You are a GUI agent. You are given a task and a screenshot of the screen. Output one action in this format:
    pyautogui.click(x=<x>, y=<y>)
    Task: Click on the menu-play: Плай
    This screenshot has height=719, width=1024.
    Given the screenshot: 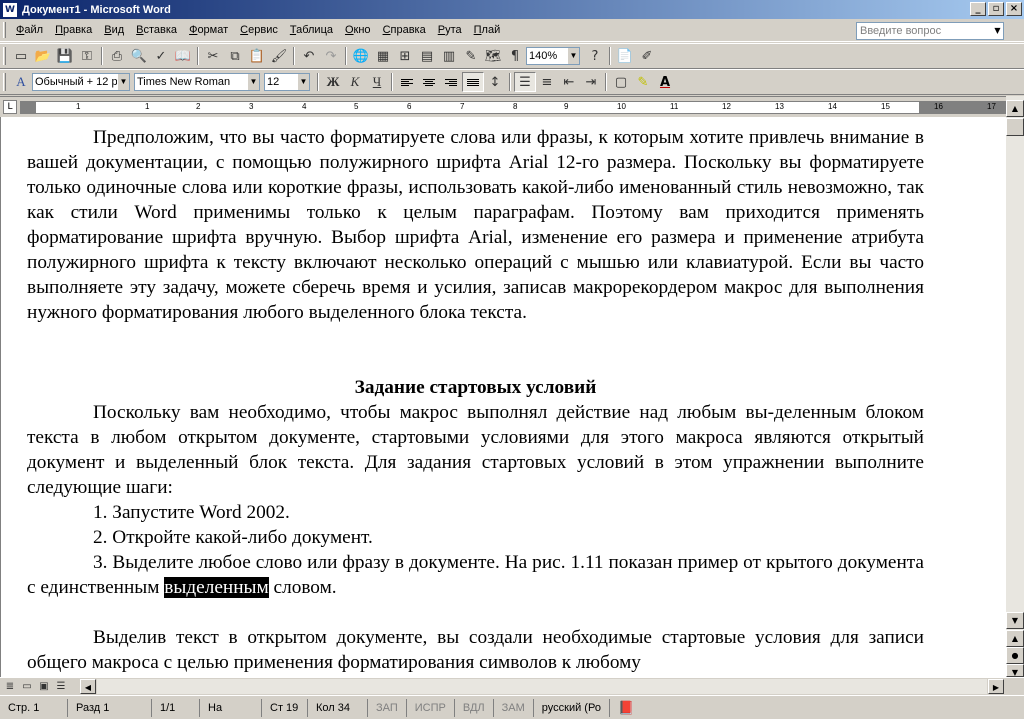 What is the action you would take?
    pyautogui.click(x=487, y=30)
    